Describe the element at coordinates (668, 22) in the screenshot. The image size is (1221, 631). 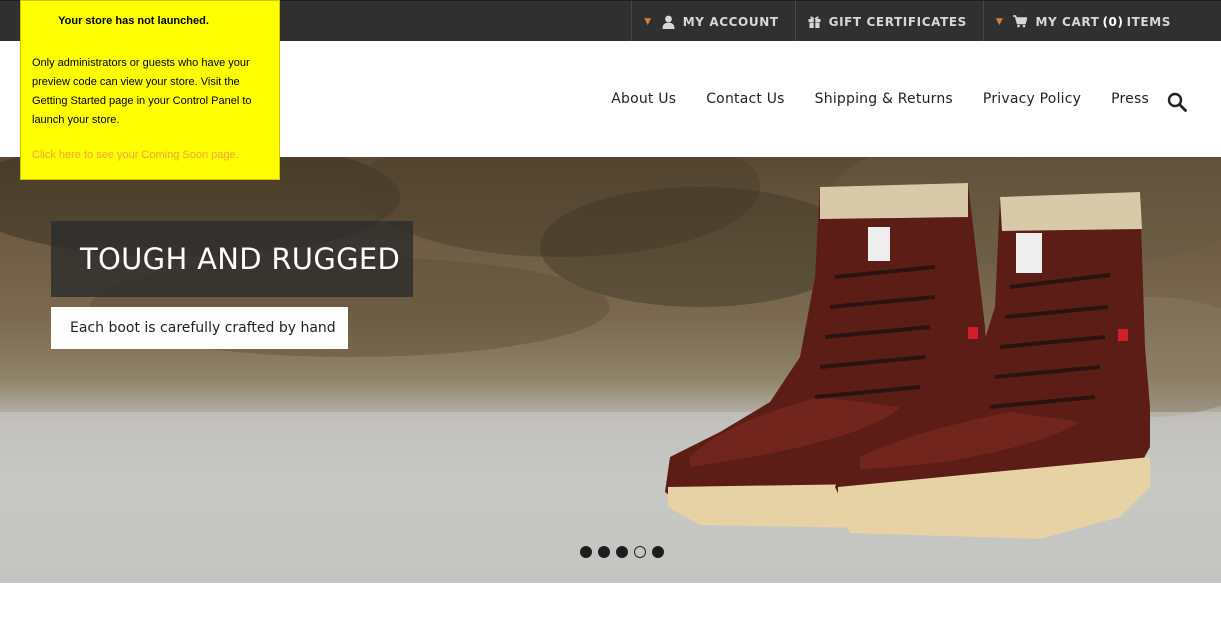
I see `user-icon` at that location.